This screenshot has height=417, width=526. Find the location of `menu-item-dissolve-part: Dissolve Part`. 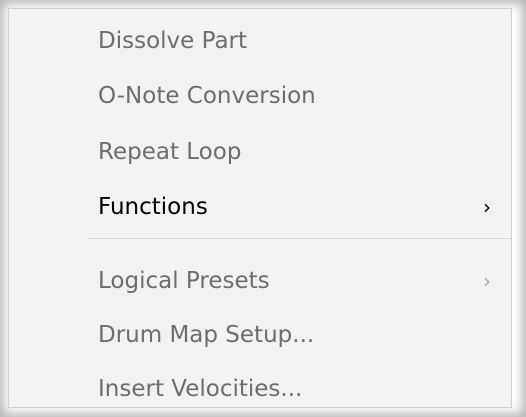

menu-item-dissolve-part: Dissolve Part is located at coordinates (260, 41).